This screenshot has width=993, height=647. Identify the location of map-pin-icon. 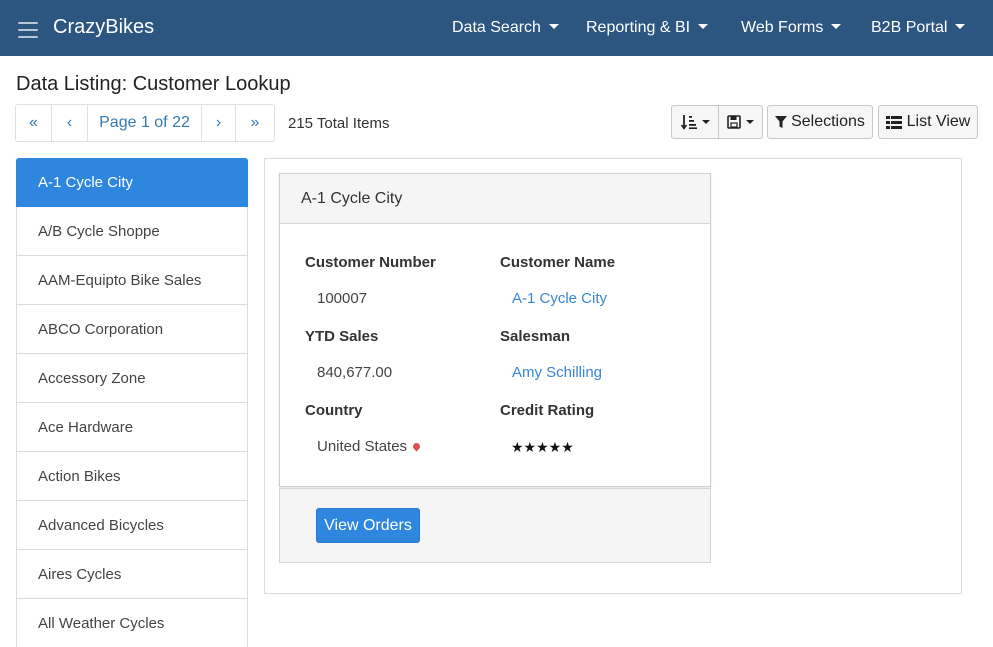
(416, 446).